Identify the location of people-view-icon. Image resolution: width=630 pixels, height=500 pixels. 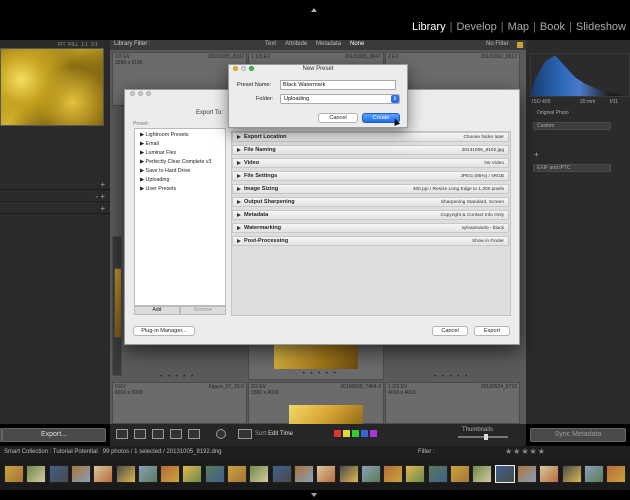
(194, 434).